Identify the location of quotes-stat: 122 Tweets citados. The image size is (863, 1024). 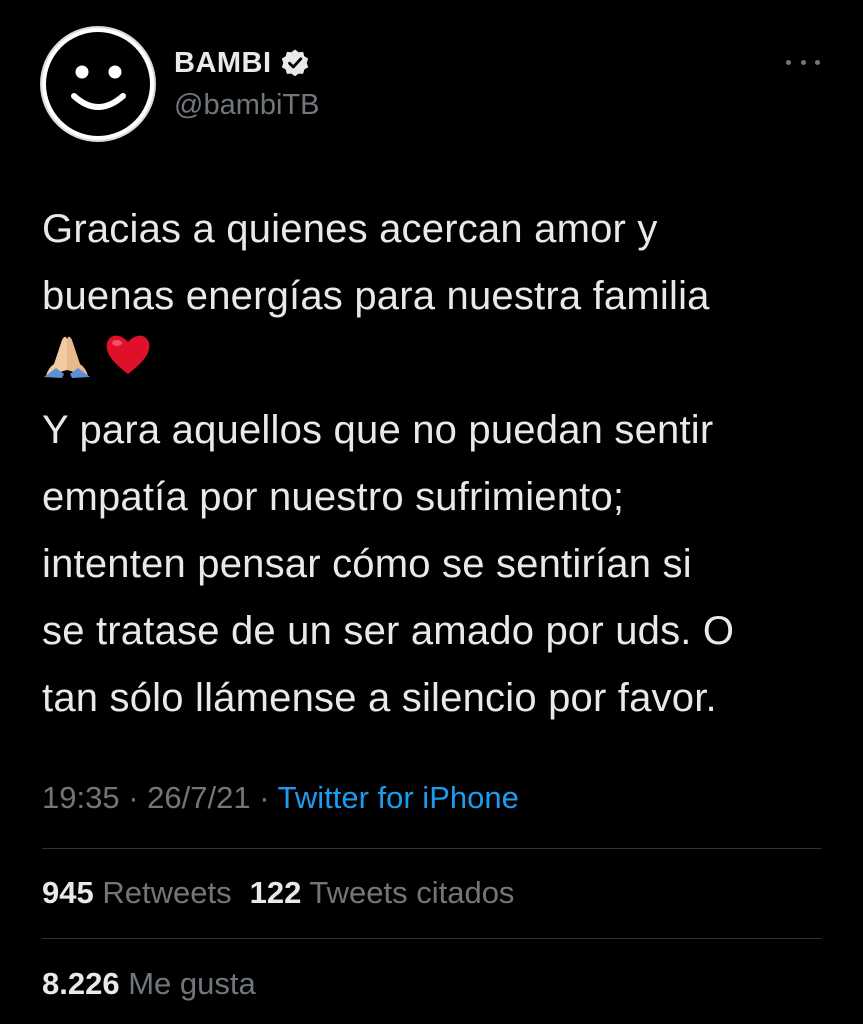
(382, 892).